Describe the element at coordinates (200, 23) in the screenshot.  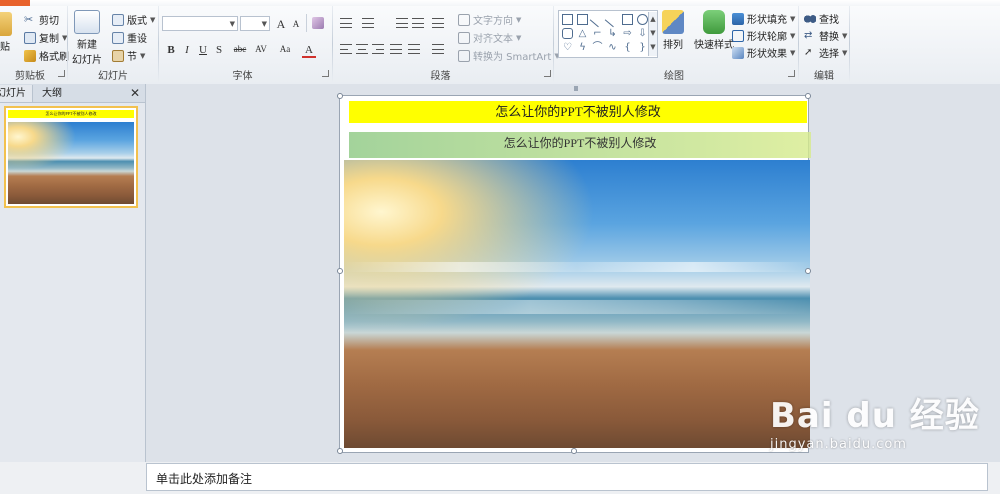
I see `font-name-combo: ▼` at that location.